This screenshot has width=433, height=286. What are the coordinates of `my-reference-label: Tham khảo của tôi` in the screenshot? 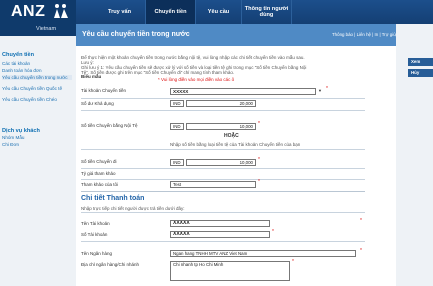 It's located at (100, 184).